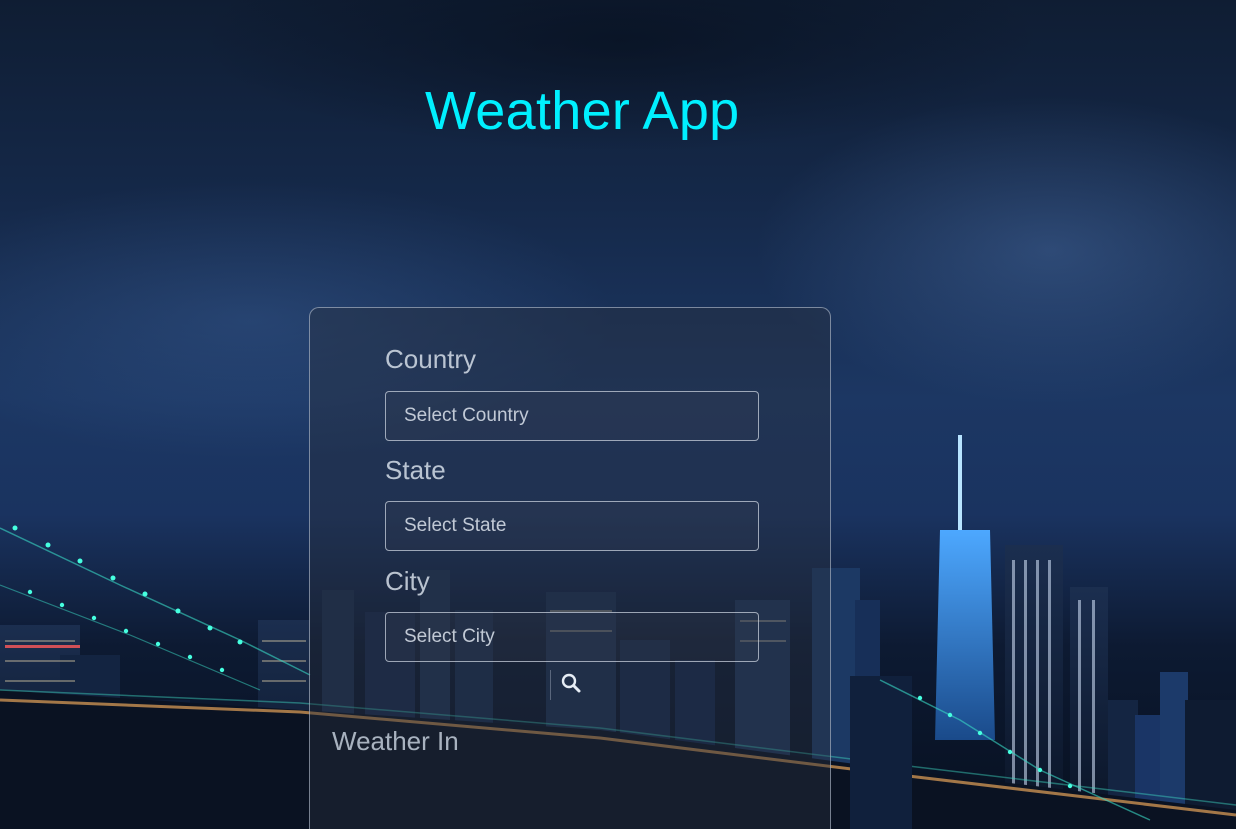 This screenshot has height=829, width=1236. What do you see at coordinates (572, 416) in the screenshot?
I see `country-select: Select Country` at bounding box center [572, 416].